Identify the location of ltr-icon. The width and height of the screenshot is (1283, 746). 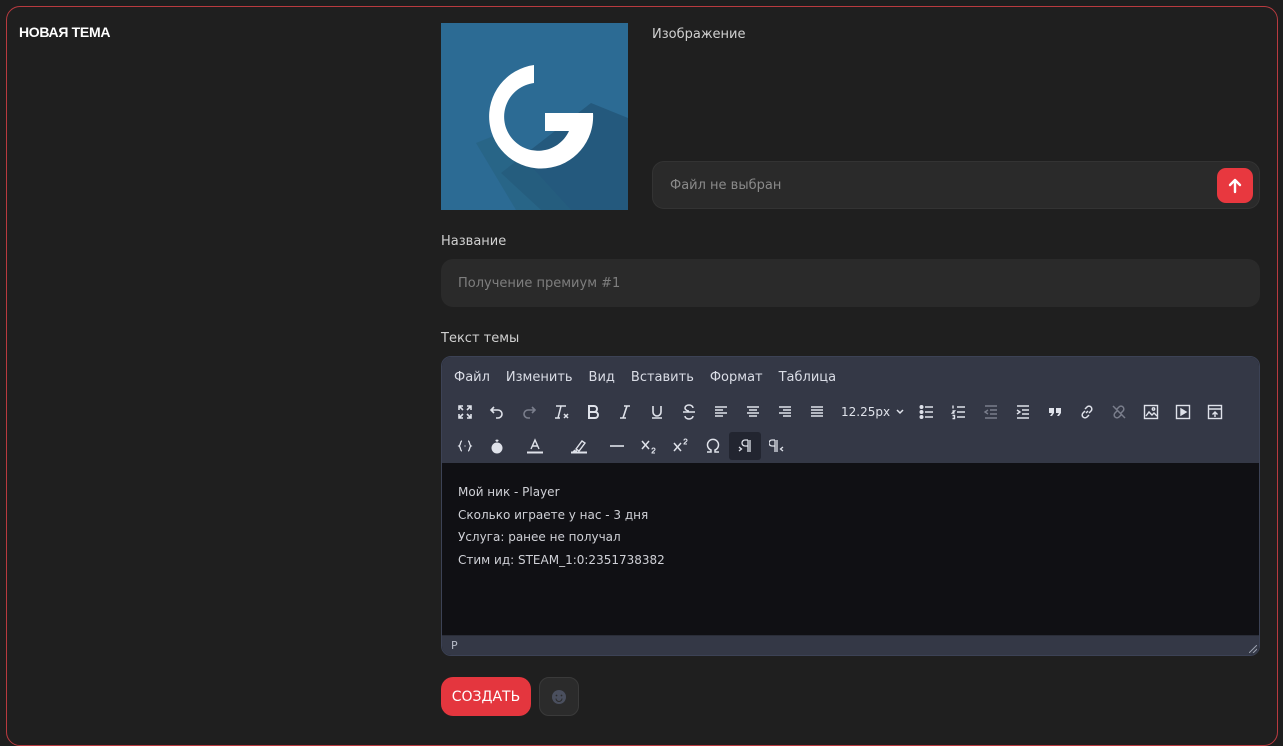
(745, 446).